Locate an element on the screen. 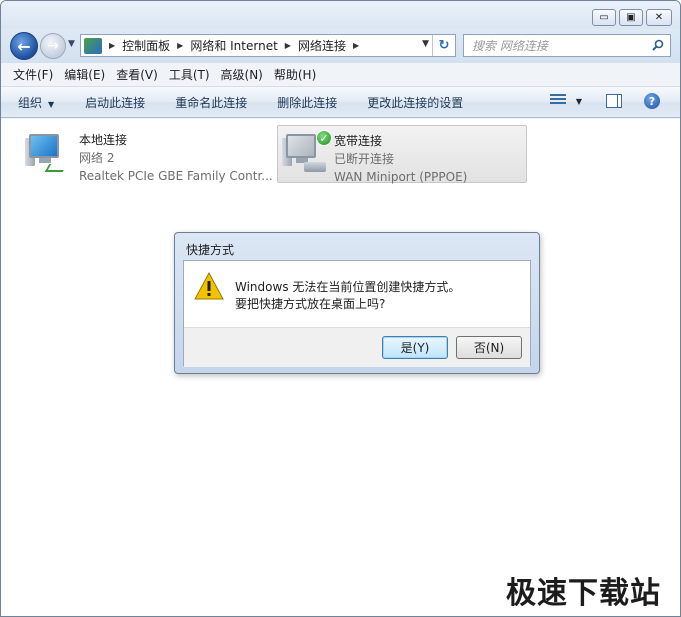 The image size is (681, 617). close-button: ✕ is located at coordinates (659, 17).